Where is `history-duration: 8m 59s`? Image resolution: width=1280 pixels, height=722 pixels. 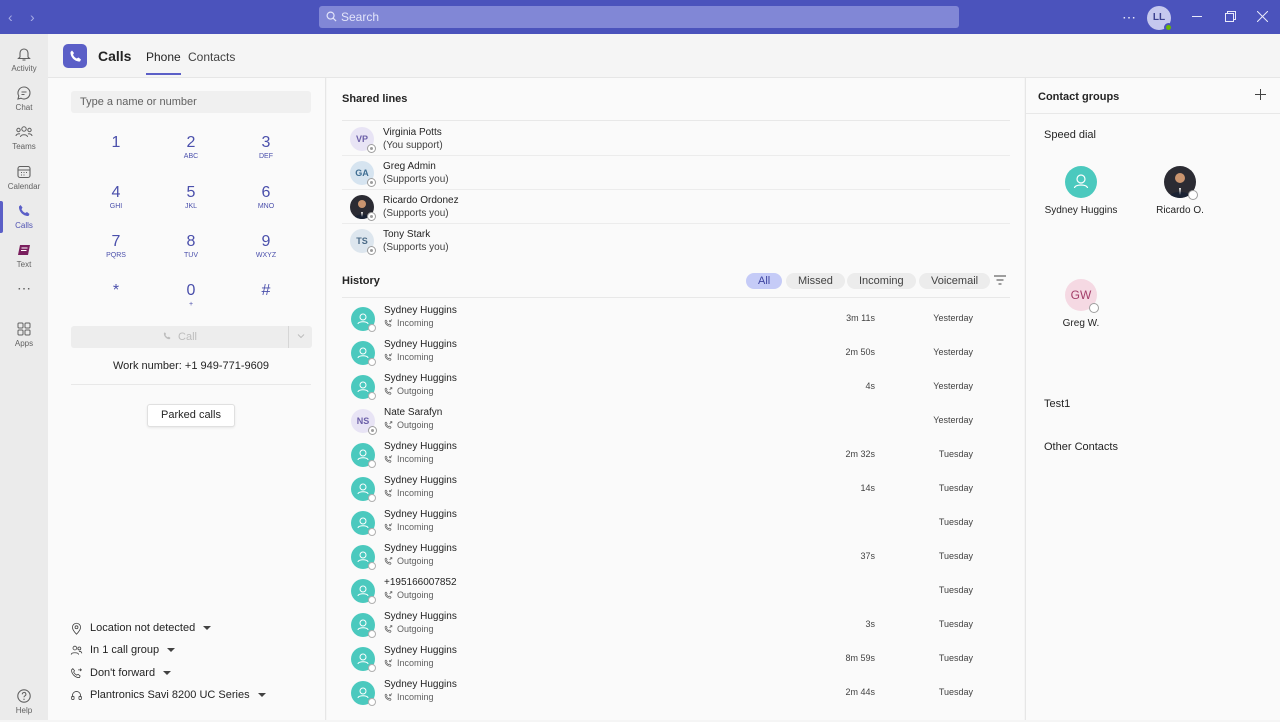
history-duration: 8m 59s is located at coordinates (860, 658).